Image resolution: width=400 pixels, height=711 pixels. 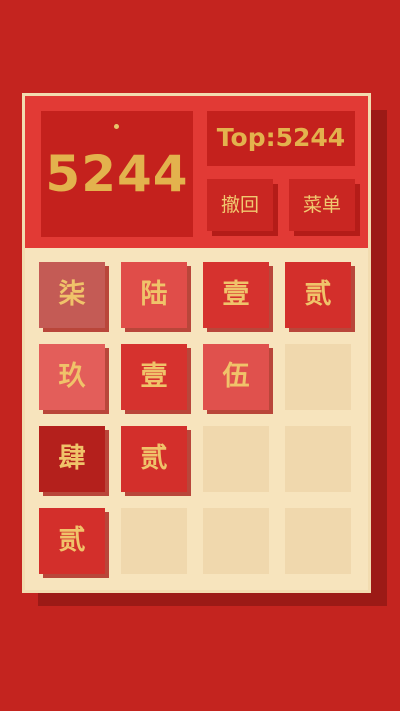 I want to click on score-dot, so click(x=116, y=126).